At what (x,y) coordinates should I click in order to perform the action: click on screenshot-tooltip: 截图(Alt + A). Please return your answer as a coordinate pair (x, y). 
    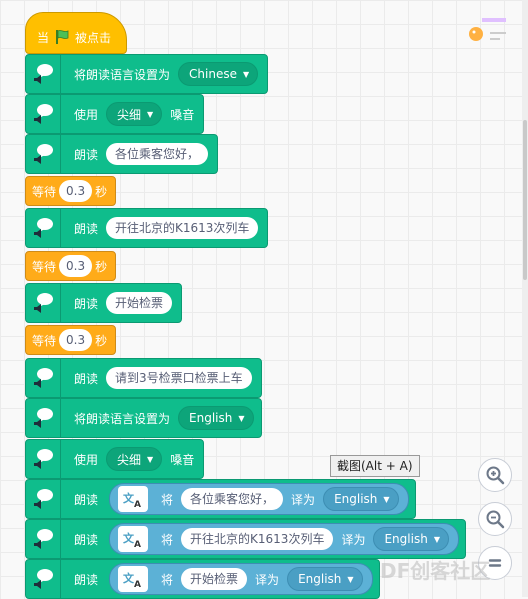
    Looking at the image, I should click on (375, 466).